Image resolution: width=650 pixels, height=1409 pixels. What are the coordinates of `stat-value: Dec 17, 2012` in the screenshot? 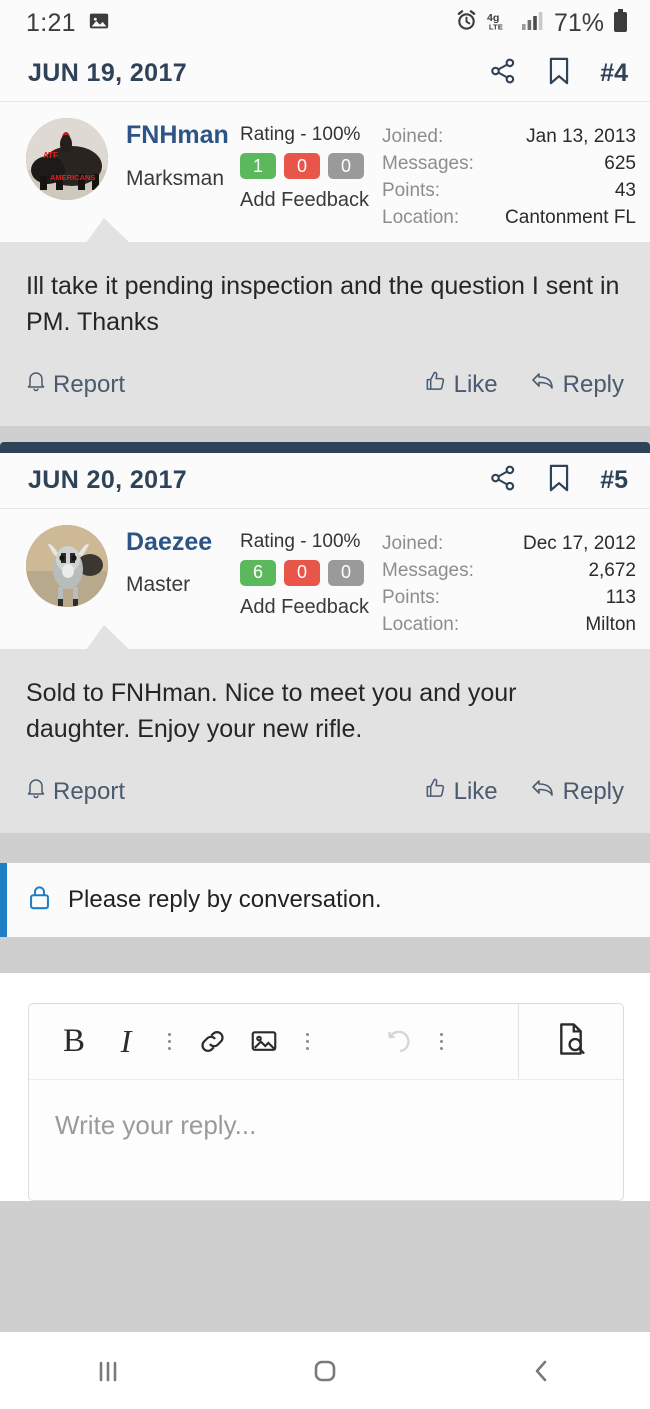 It's located at (579, 543).